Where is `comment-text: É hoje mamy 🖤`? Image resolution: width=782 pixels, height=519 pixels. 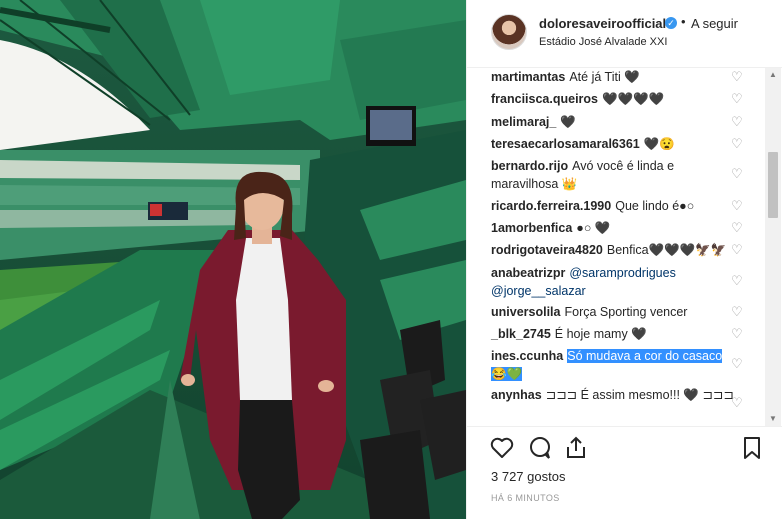
comment-text: É hoje mamy 🖤 is located at coordinates (600, 334).